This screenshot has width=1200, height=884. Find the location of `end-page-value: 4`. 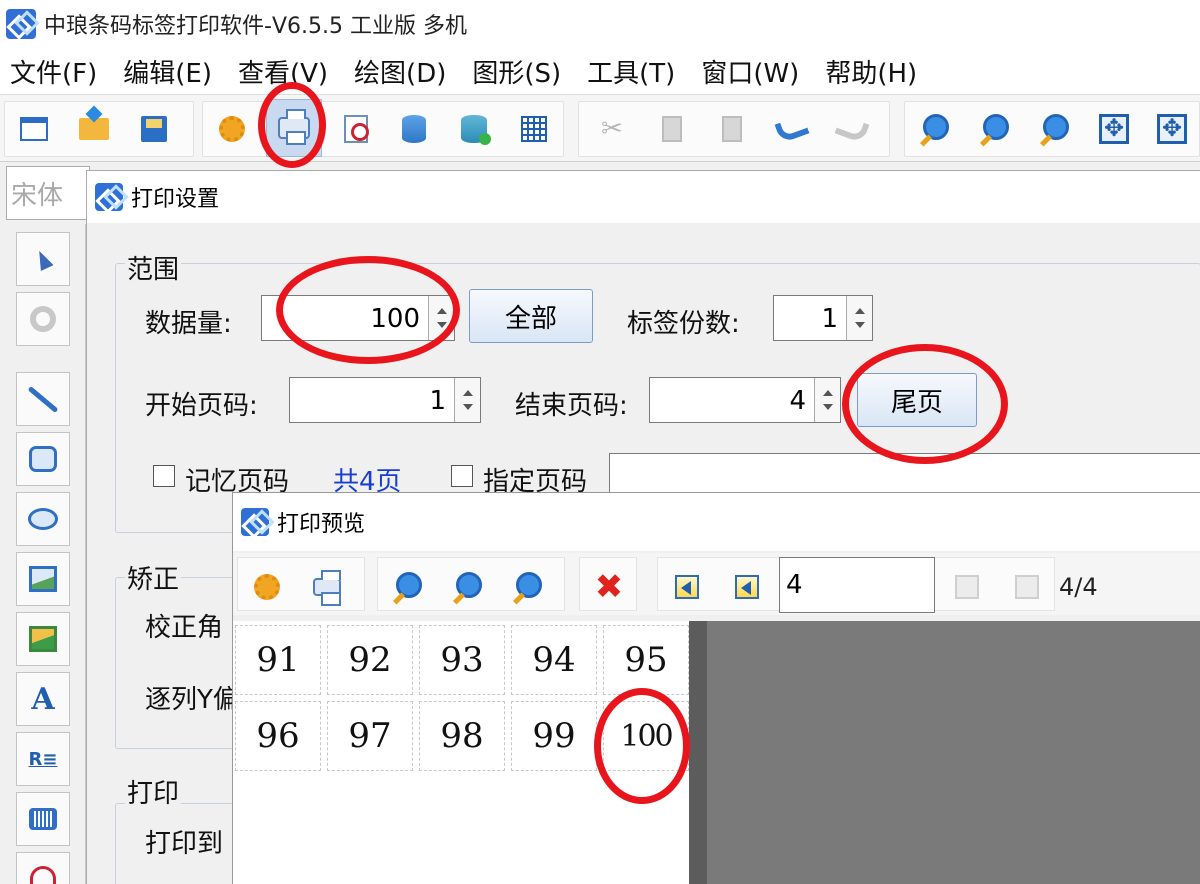

end-page-value: 4 is located at coordinates (797, 401).